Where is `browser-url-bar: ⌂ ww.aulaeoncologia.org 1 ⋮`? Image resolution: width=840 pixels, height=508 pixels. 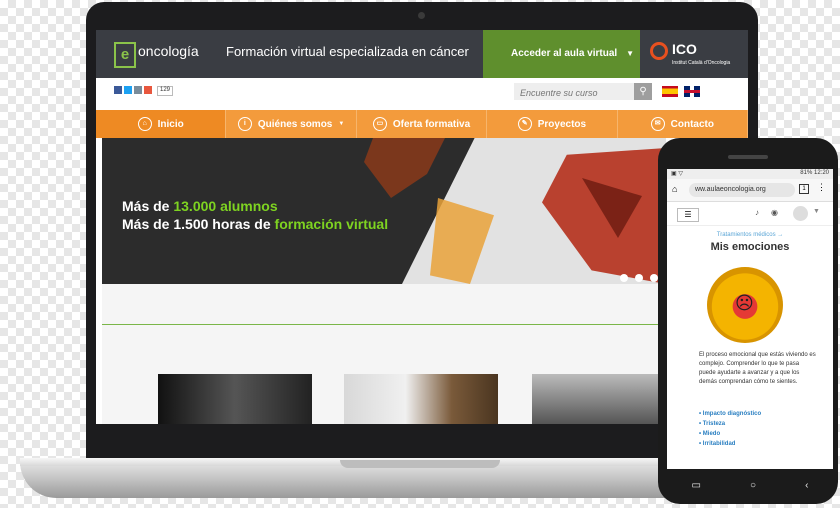 browser-url-bar: ⌂ ww.aulaeoncologia.org 1 ⋮ is located at coordinates (750, 190).